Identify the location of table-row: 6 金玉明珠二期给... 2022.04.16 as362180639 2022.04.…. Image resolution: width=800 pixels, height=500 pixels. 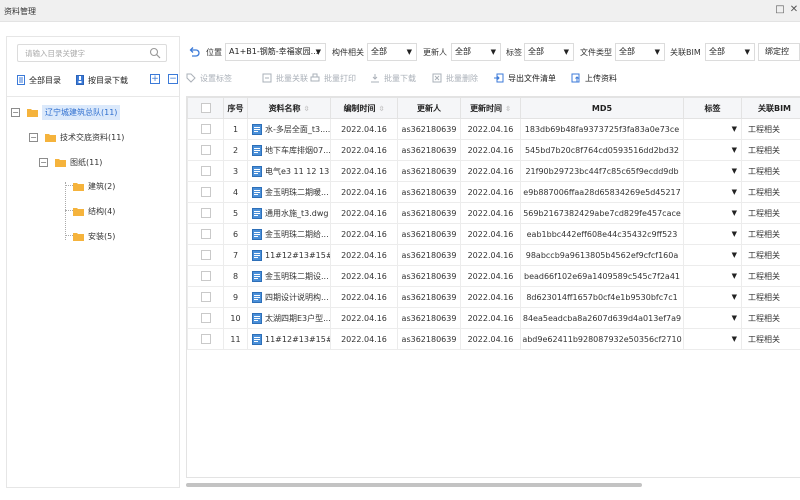
(493, 234).